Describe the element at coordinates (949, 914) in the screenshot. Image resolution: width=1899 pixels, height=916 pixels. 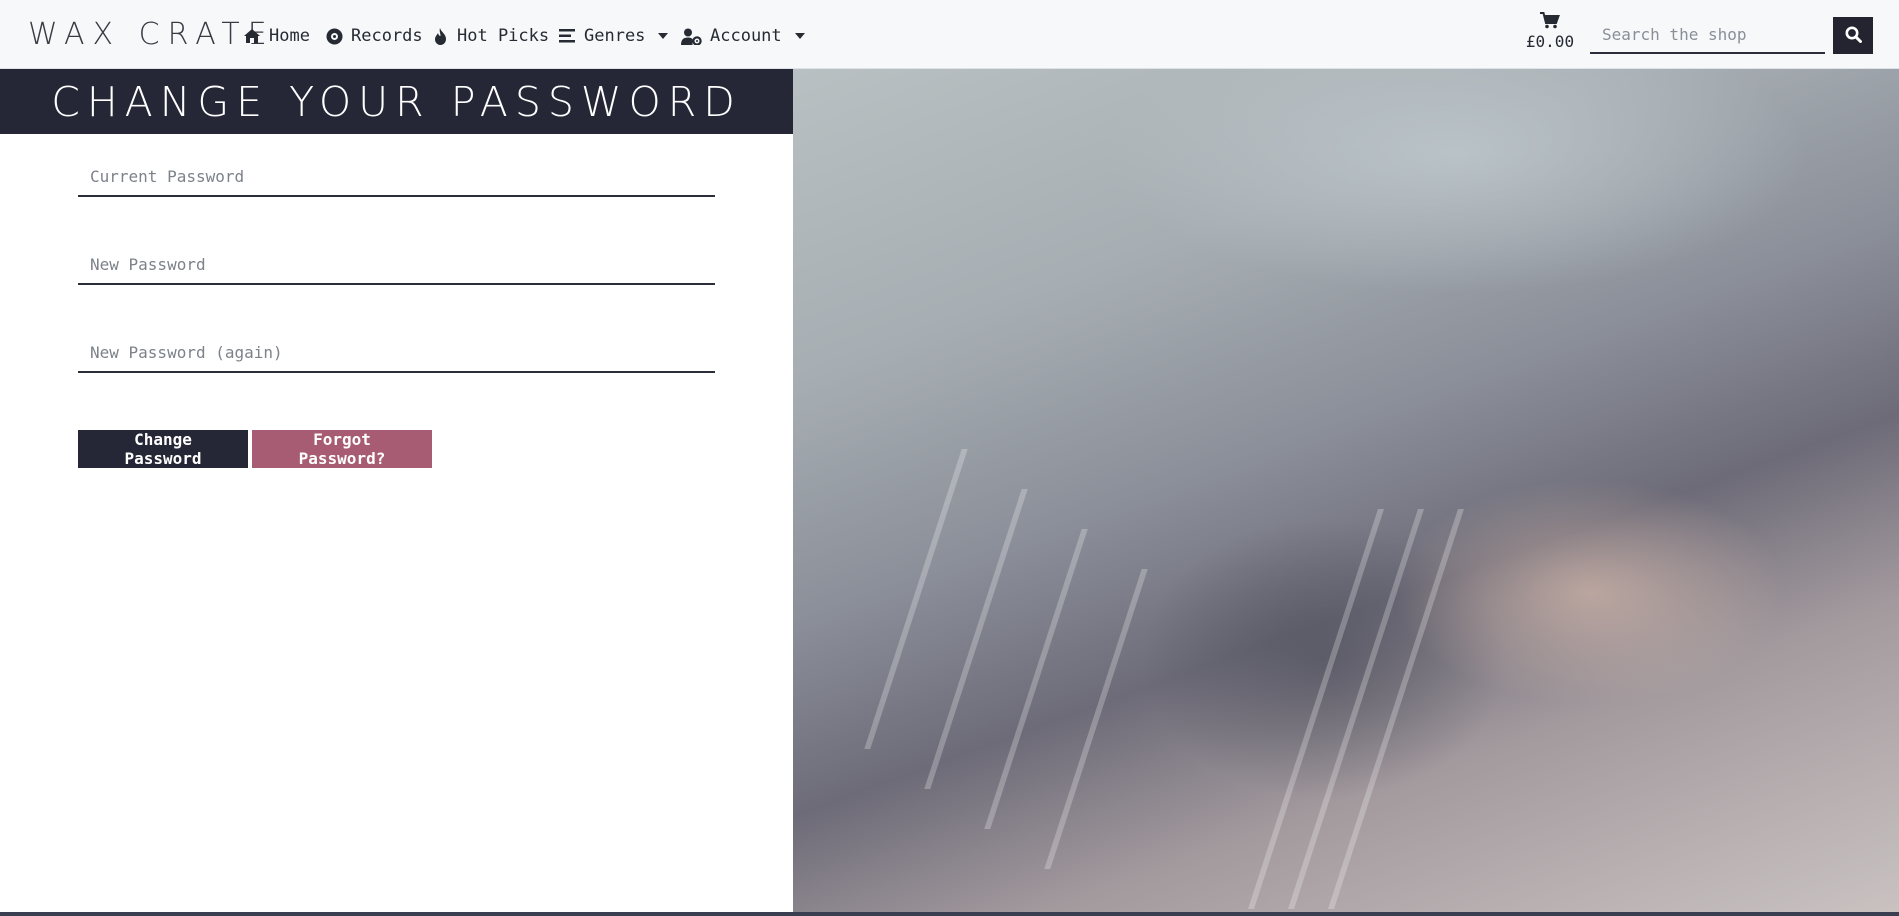
I see `footer-border` at that location.